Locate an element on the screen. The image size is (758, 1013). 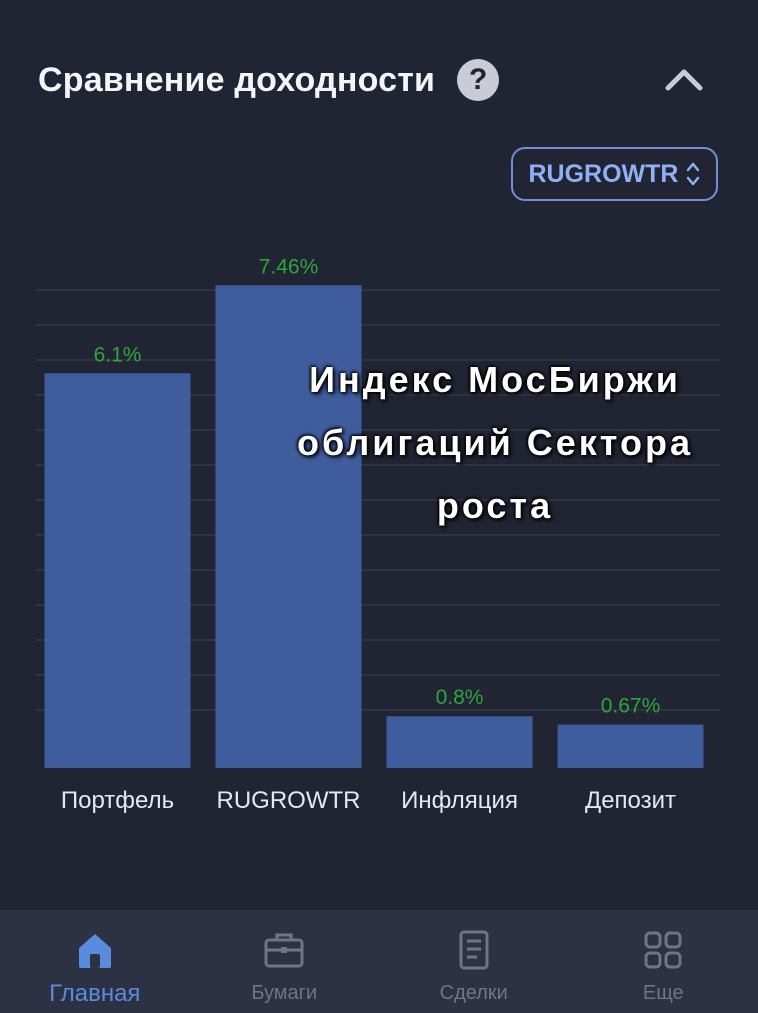
tab-label: Главная is located at coordinates (95, 993).